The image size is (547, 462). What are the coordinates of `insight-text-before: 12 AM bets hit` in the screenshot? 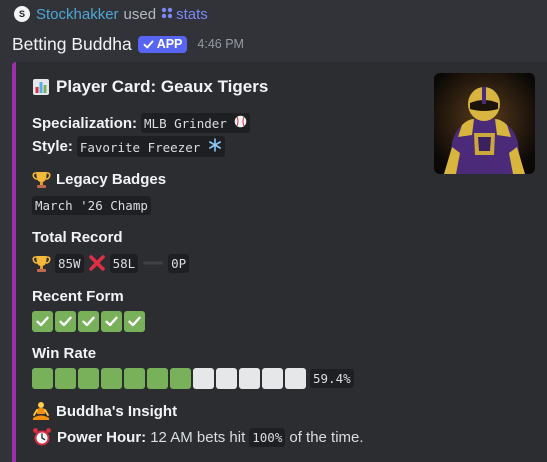 It's located at (198, 437).